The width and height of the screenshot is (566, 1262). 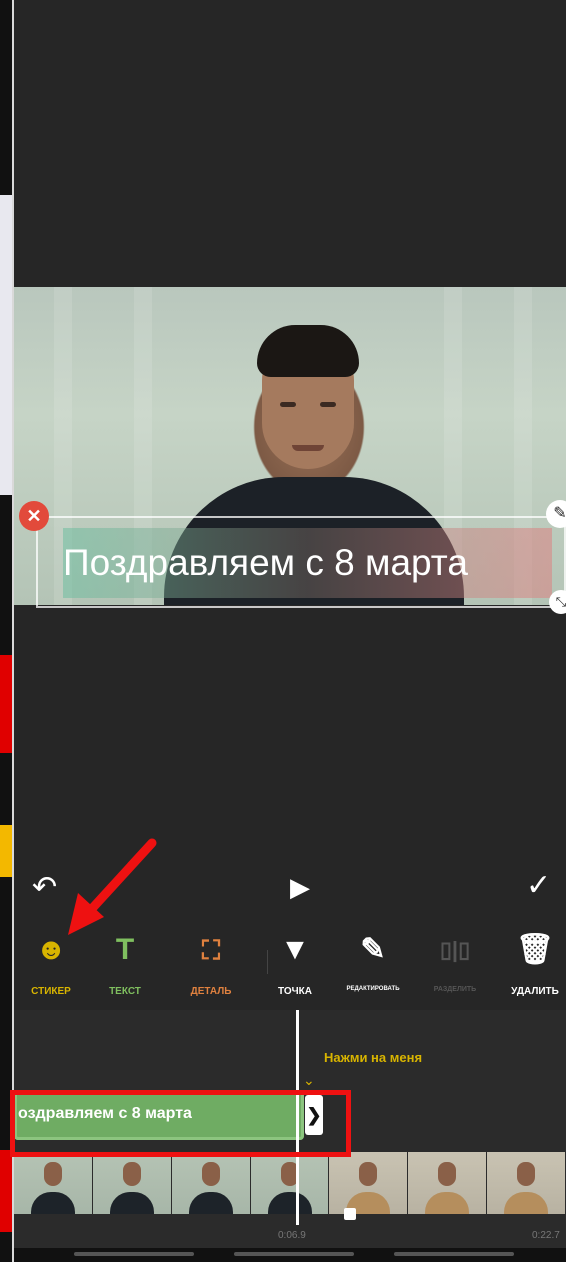 I want to click on split-icon: ▯|▯, so click(x=455, y=949).